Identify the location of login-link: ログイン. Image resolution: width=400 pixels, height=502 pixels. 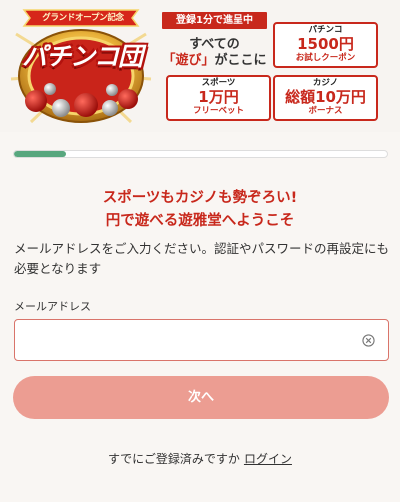
(268, 459).